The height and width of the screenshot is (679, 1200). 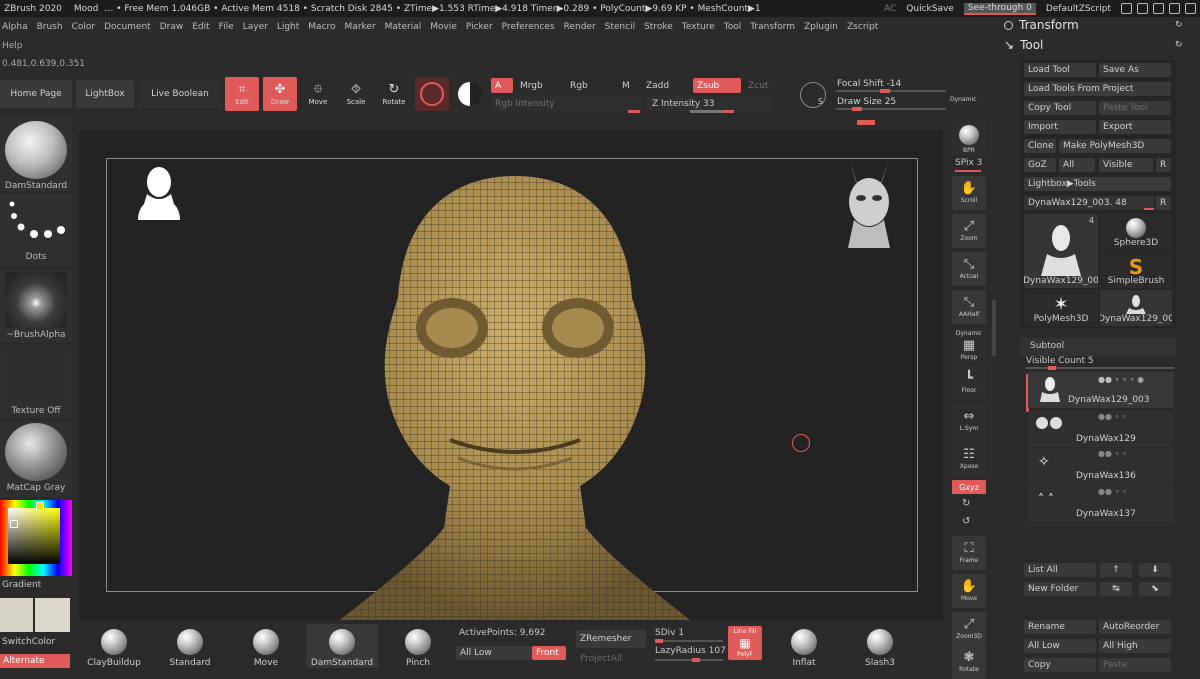 What do you see at coordinates (36, 155) in the screenshot?
I see `brush-picker: DamStandard` at bounding box center [36, 155].